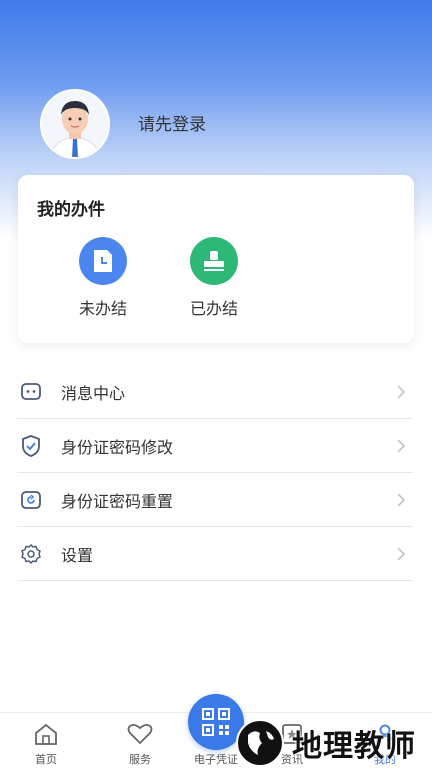 This screenshot has height=768, width=432. Describe the element at coordinates (46, 759) in the screenshot. I see `tab-label: 首页` at that location.